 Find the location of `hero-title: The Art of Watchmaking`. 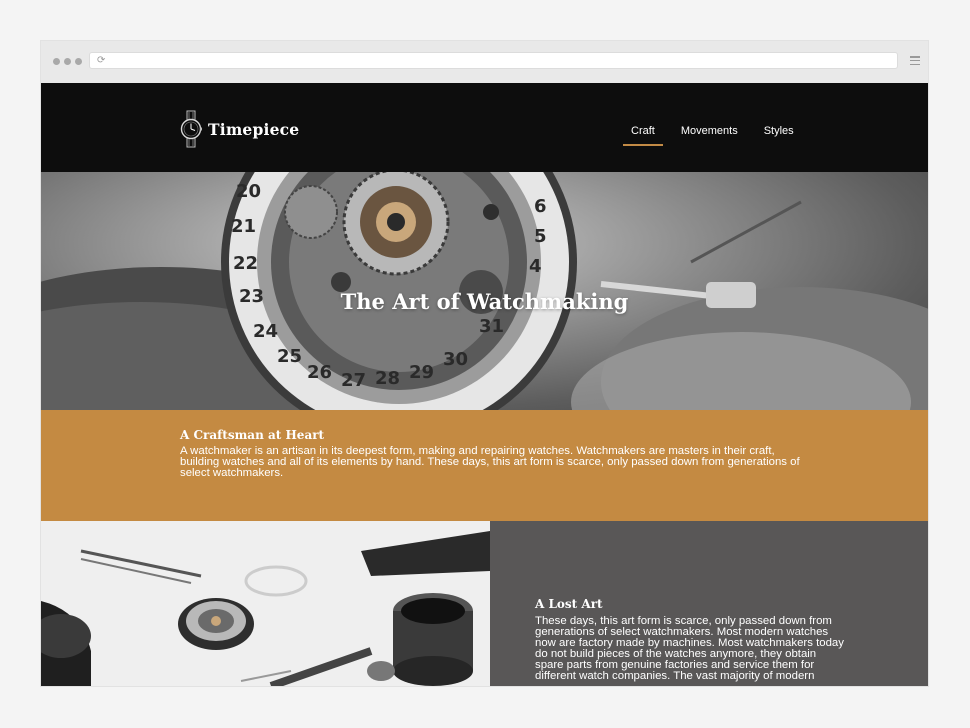

hero-title: The Art of Watchmaking is located at coordinates (484, 301).